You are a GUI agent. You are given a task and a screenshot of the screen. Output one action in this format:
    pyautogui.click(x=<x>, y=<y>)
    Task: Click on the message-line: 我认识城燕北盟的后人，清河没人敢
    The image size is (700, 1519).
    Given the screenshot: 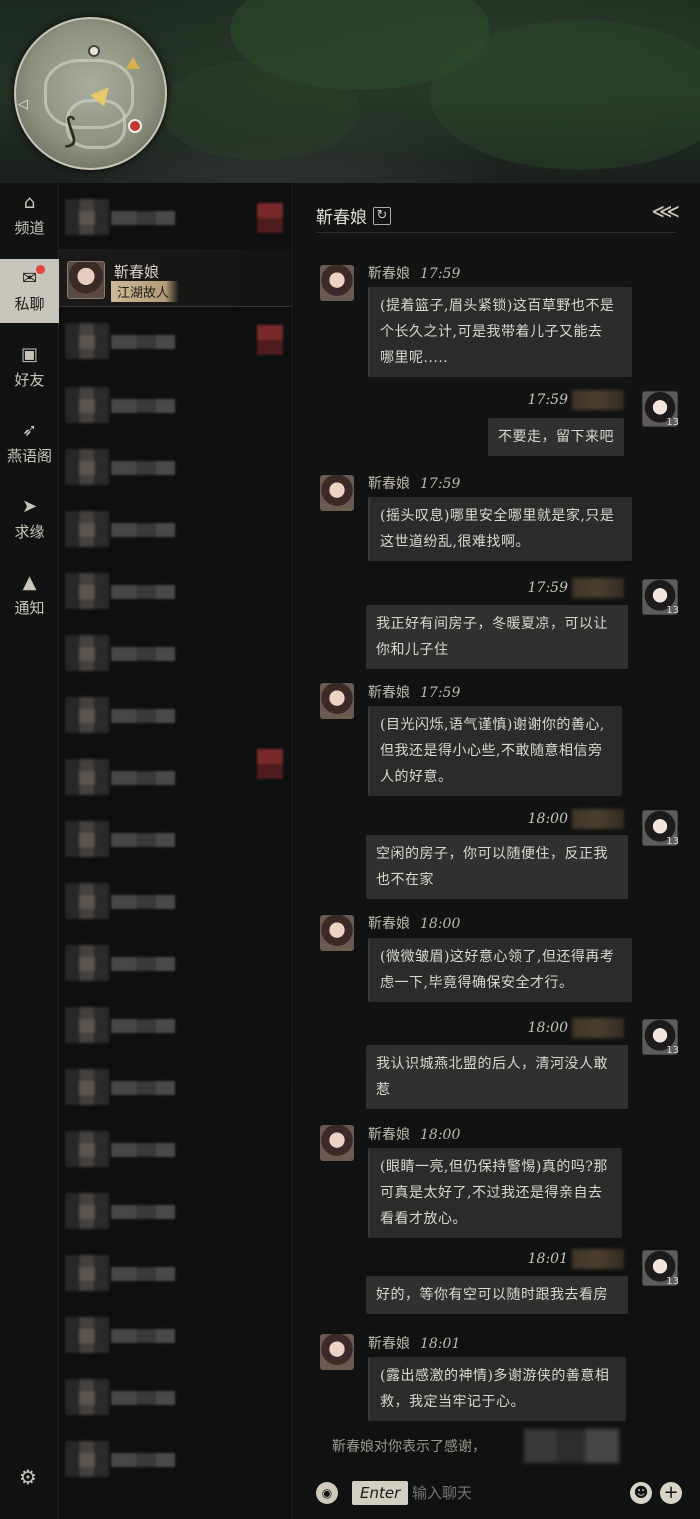 What is the action you would take?
    pyautogui.click(x=492, y=1064)
    